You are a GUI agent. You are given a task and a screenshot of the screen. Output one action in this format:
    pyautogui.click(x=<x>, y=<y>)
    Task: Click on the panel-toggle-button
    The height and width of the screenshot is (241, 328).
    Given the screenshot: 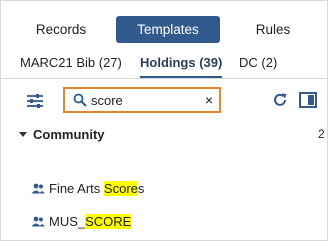 What is the action you would take?
    pyautogui.click(x=308, y=100)
    